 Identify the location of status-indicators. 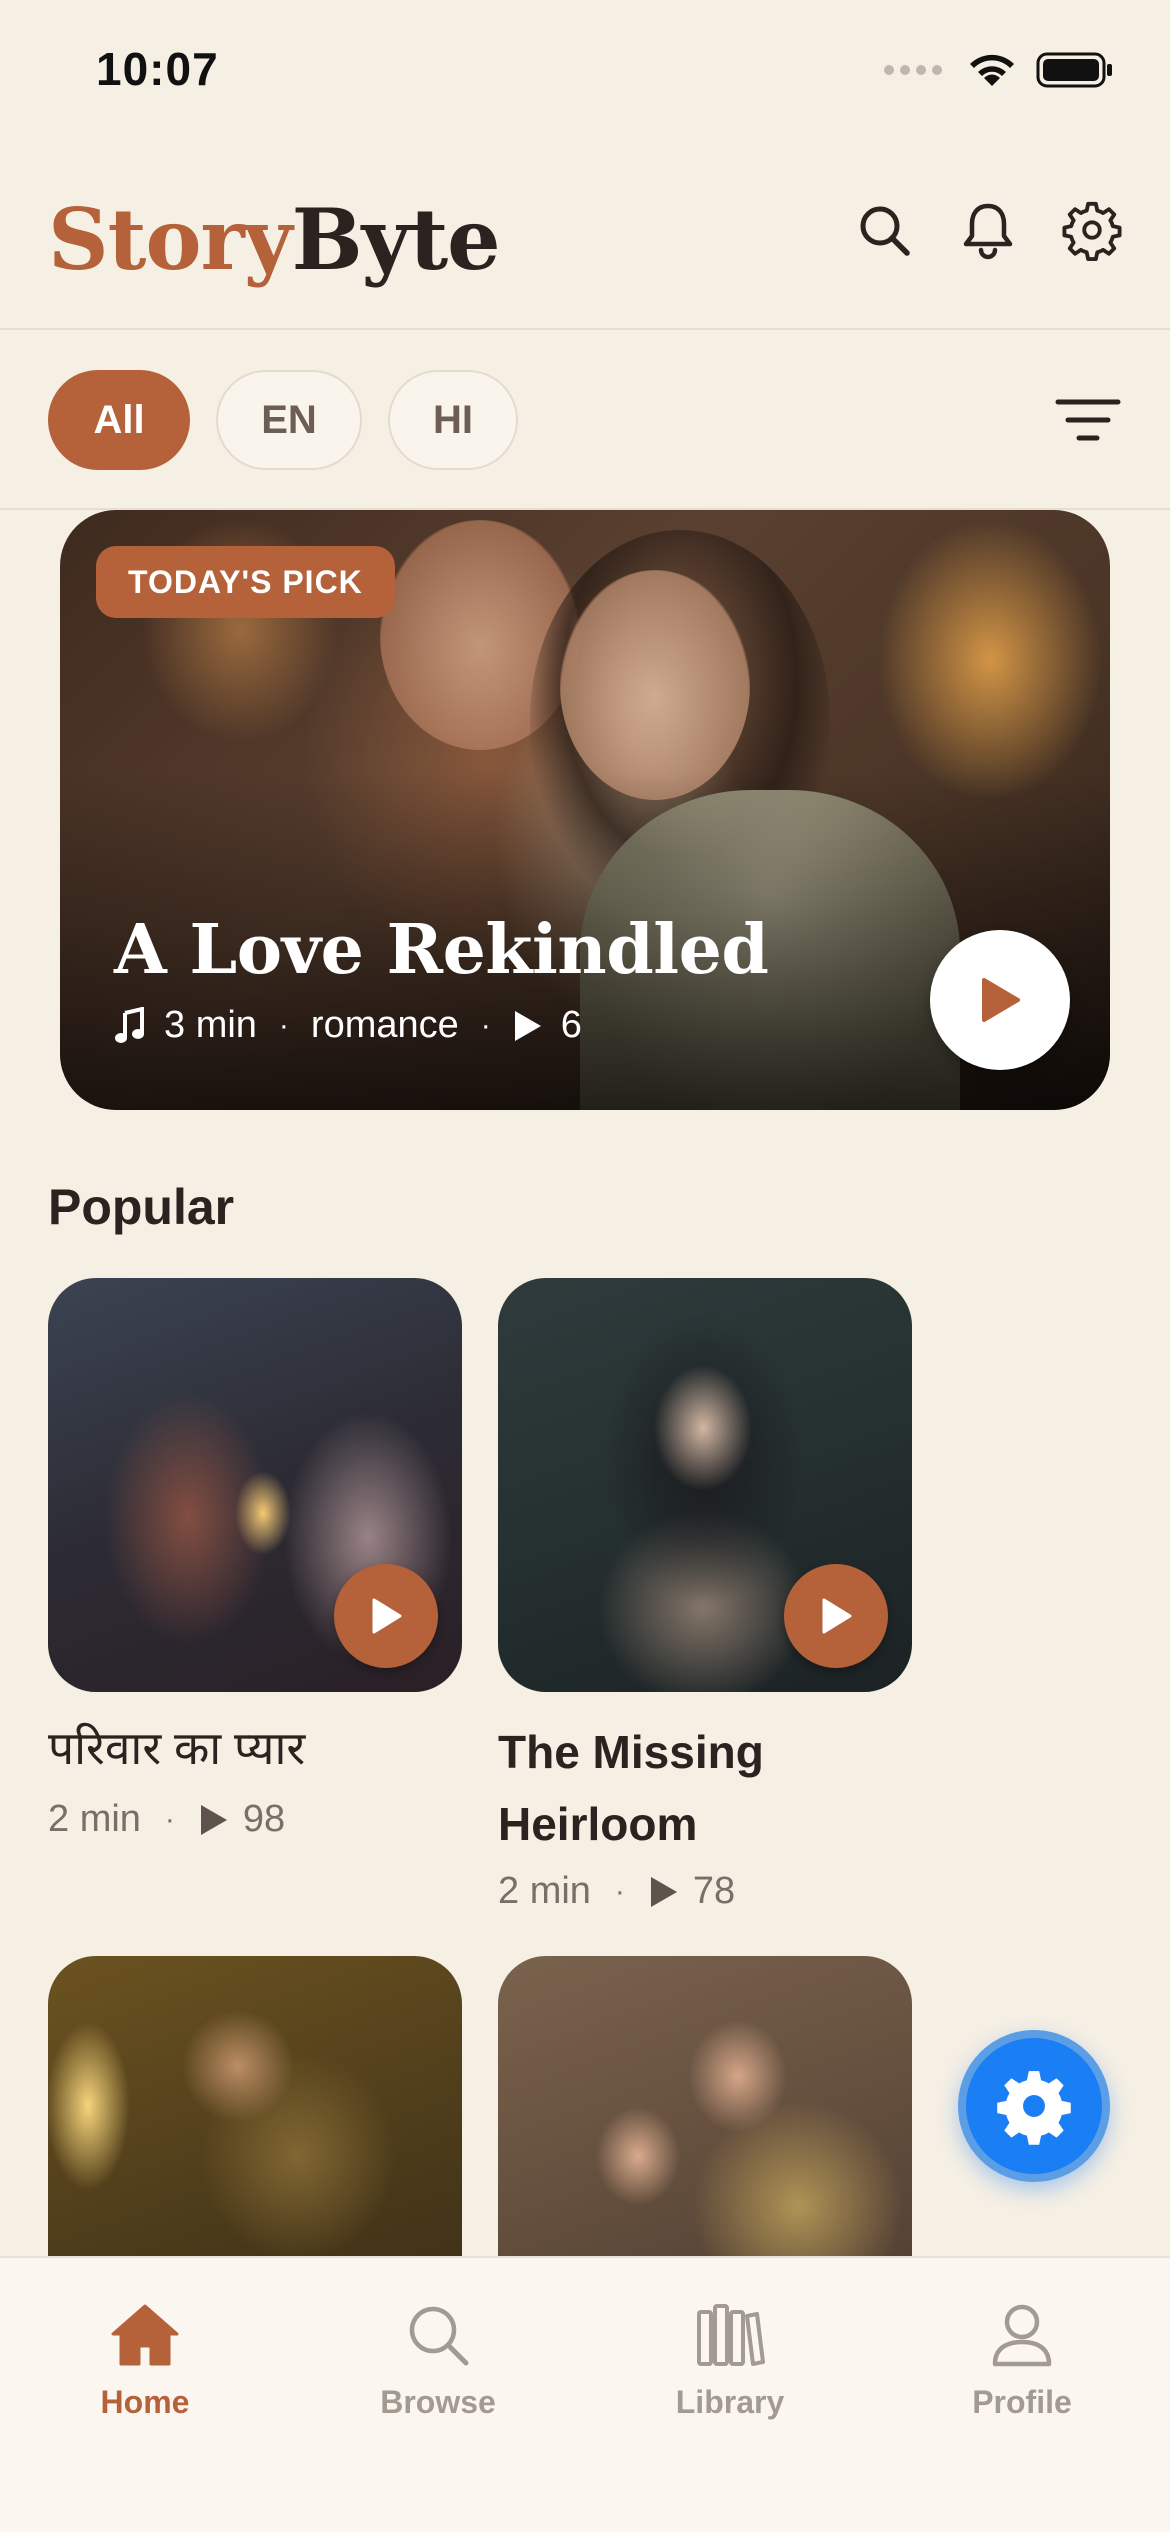
(999, 70).